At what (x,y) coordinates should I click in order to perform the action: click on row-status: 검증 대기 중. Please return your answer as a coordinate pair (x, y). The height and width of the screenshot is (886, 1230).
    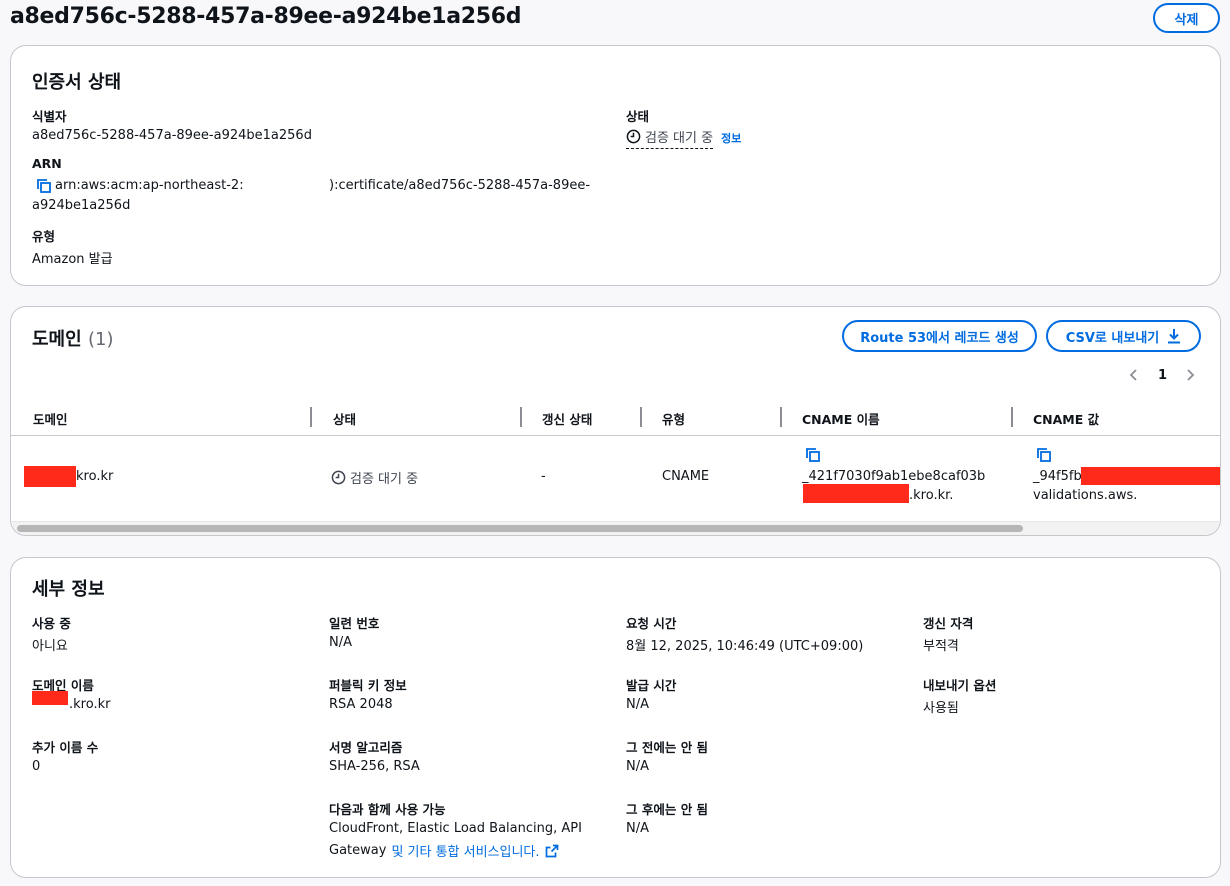
    Looking at the image, I should click on (374, 477).